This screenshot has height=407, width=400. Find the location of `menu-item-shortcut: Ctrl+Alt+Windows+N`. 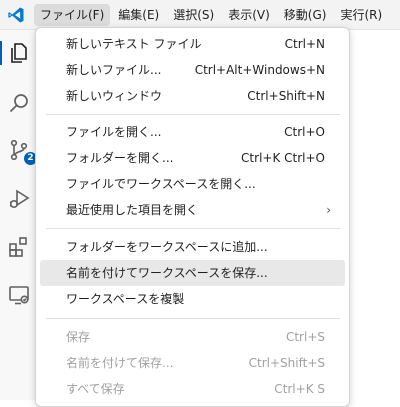

menu-item-shortcut: Ctrl+Alt+Windows+N is located at coordinates (259, 70).